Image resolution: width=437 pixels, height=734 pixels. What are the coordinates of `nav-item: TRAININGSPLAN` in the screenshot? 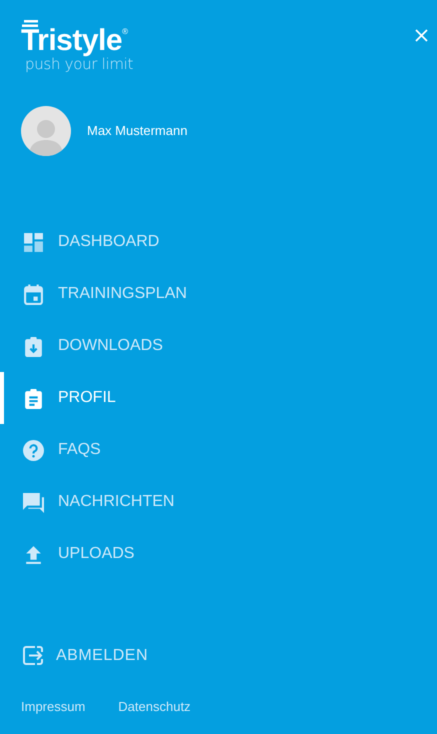 It's located at (218, 294).